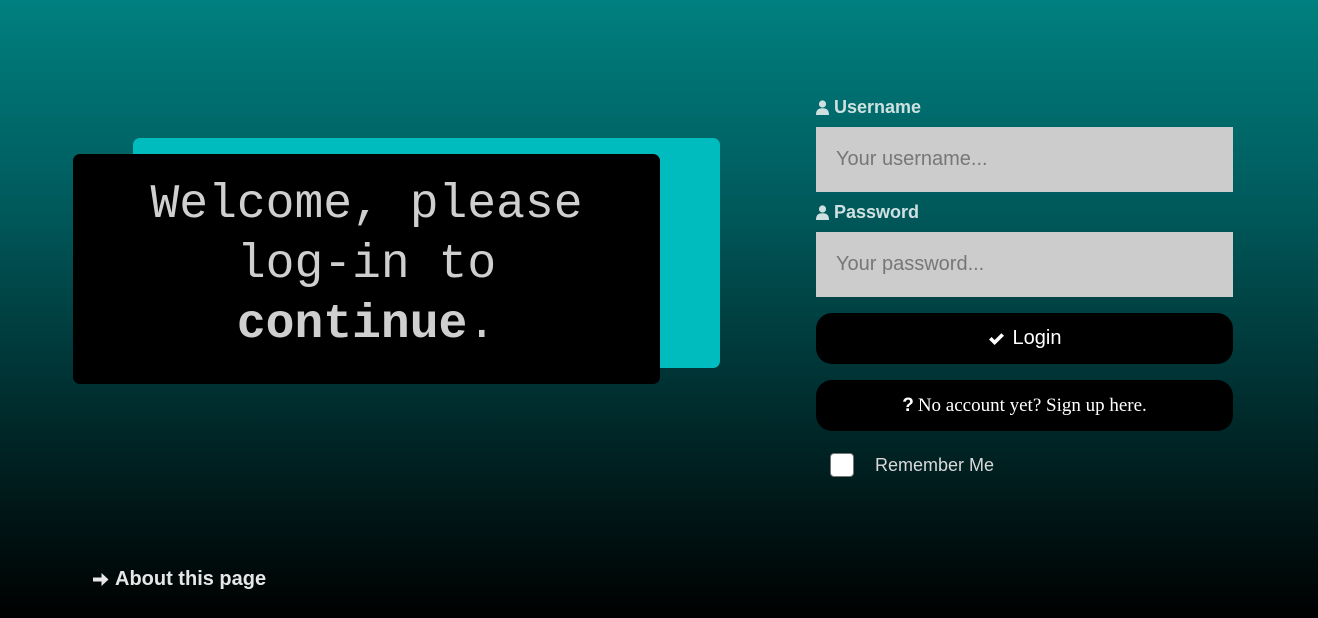  Describe the element at coordinates (482, 325) in the screenshot. I see `welcome-punctuation: .` at that location.